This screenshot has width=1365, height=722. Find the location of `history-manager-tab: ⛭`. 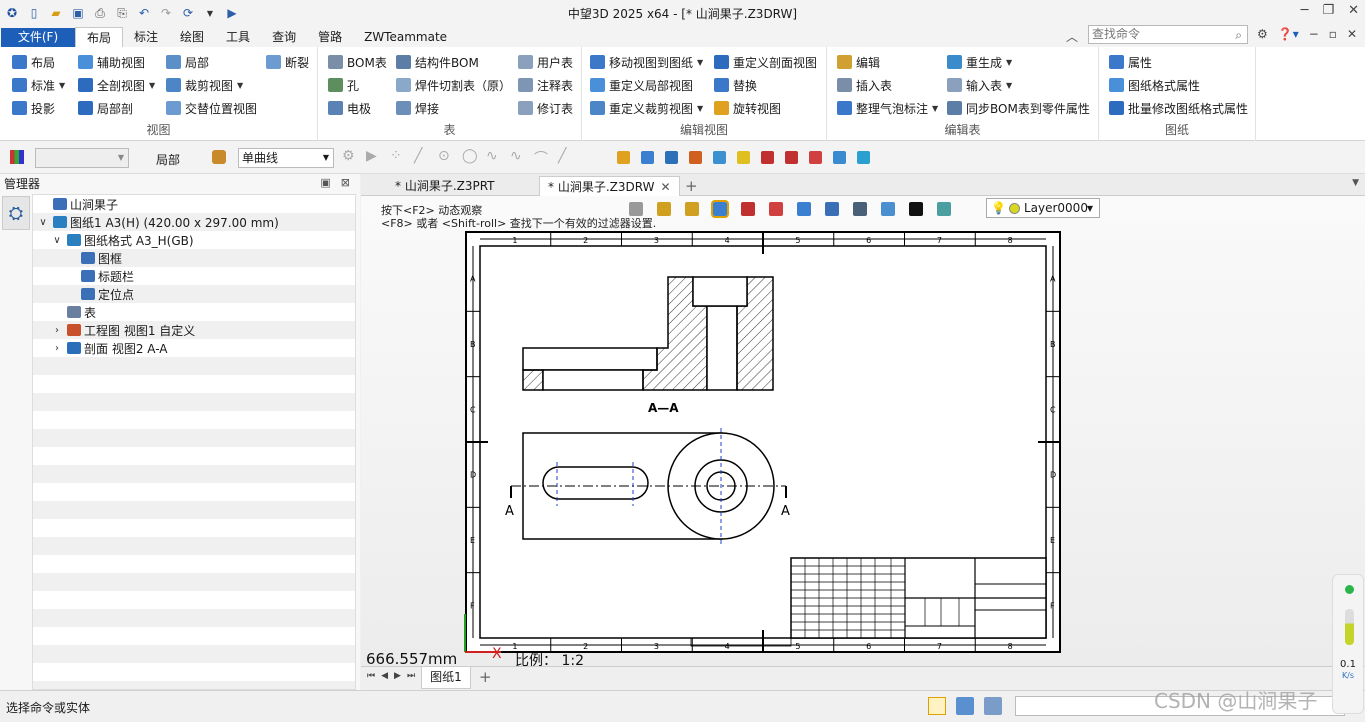

history-manager-tab: ⛭ is located at coordinates (16, 213).